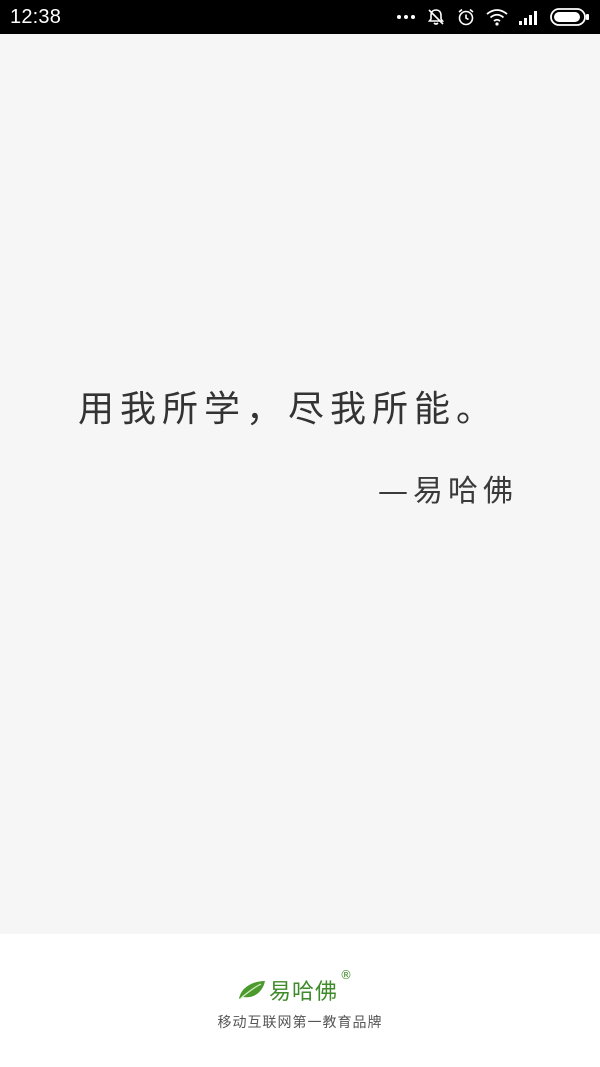 The width and height of the screenshot is (600, 1067). I want to click on leaf-icon, so click(252, 990).